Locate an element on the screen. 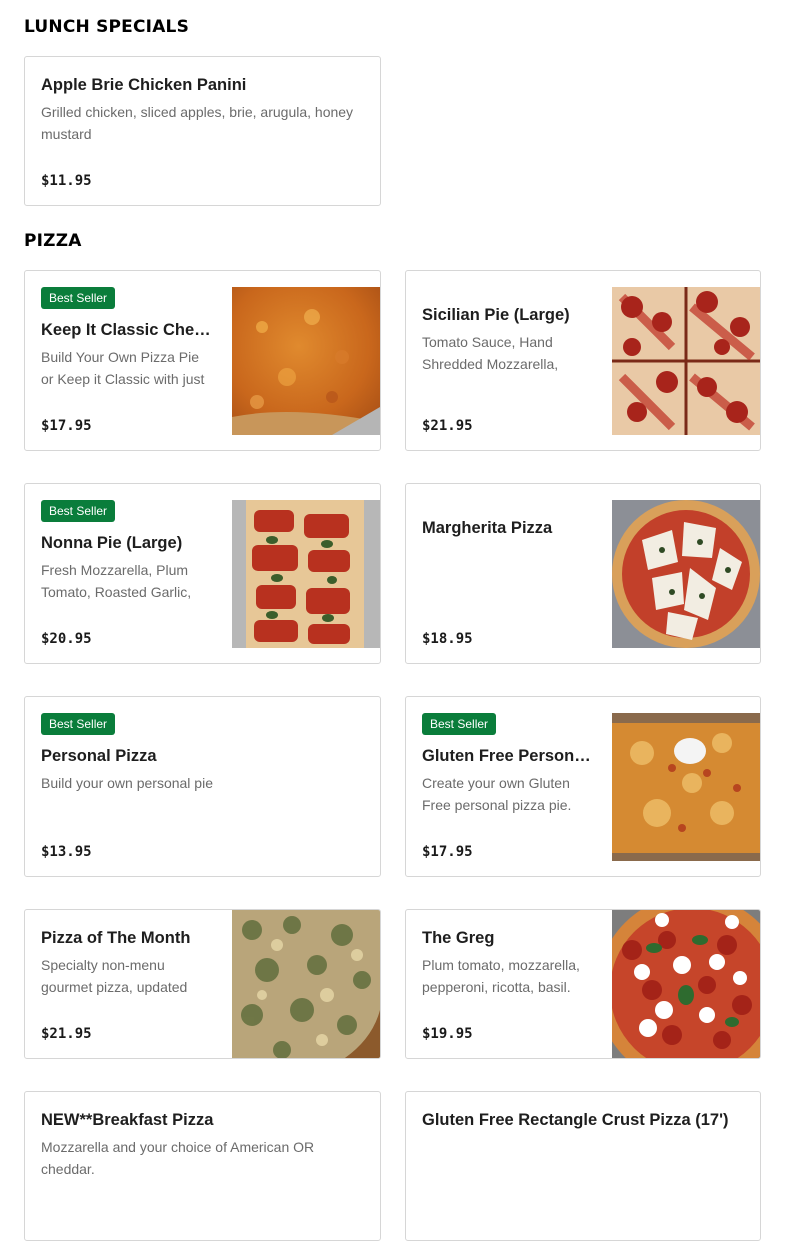  item-price: $18.95 is located at coordinates (447, 639).